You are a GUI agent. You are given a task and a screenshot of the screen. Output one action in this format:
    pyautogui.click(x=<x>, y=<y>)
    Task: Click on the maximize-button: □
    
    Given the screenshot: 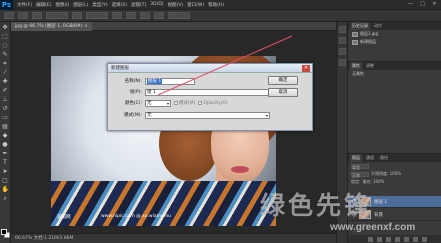 What is the action you would take?
    pyautogui.click(x=422, y=4)
    